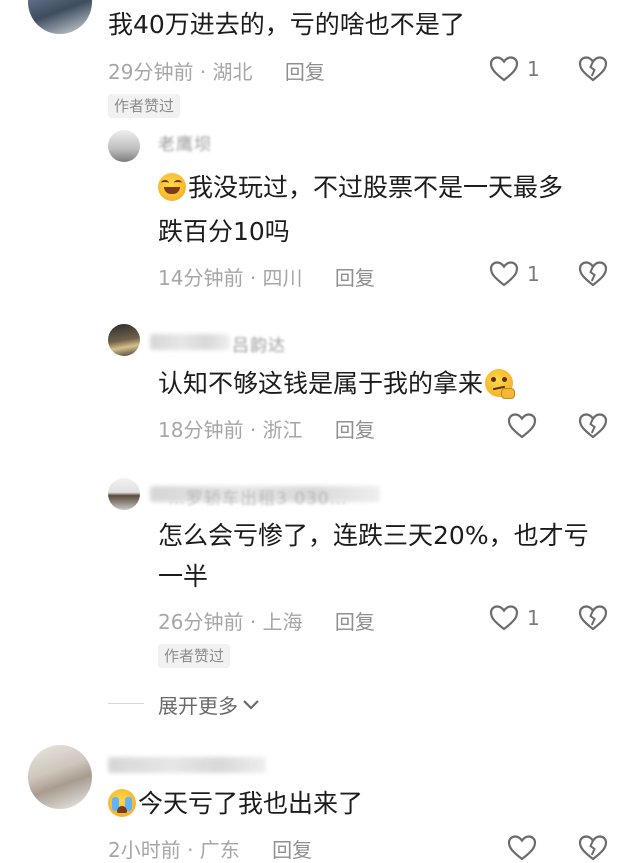 The image size is (640, 863). I want to click on region: · 广东, so click(213, 850).